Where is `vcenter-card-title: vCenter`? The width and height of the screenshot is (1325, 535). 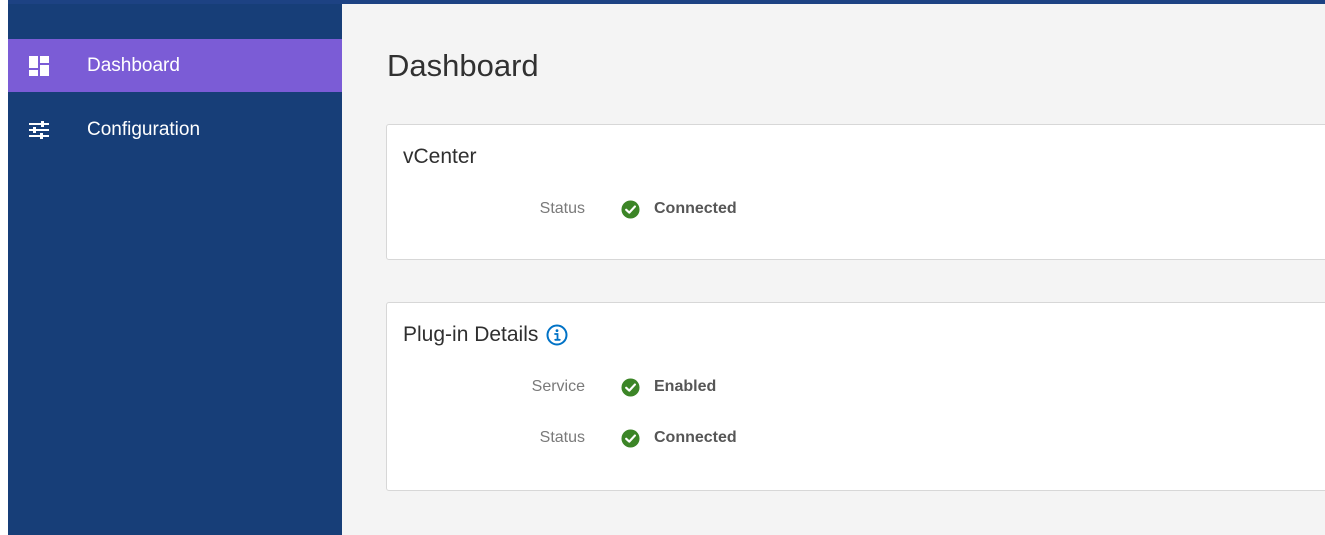 vcenter-card-title: vCenter is located at coordinates (440, 156).